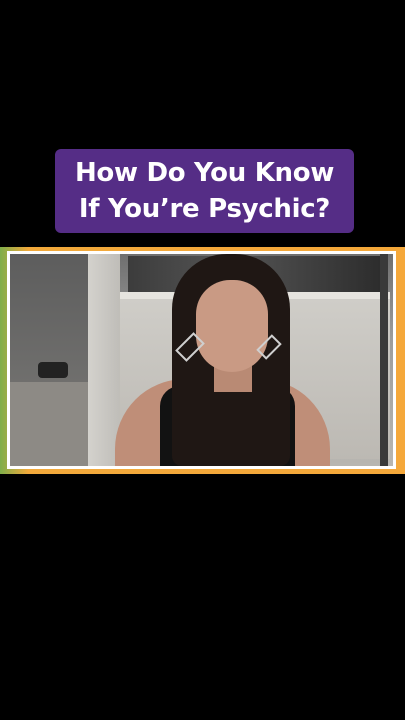 The image size is (405, 720). Describe the element at coordinates (53, 370) in the screenshot. I see `background-bag` at that location.